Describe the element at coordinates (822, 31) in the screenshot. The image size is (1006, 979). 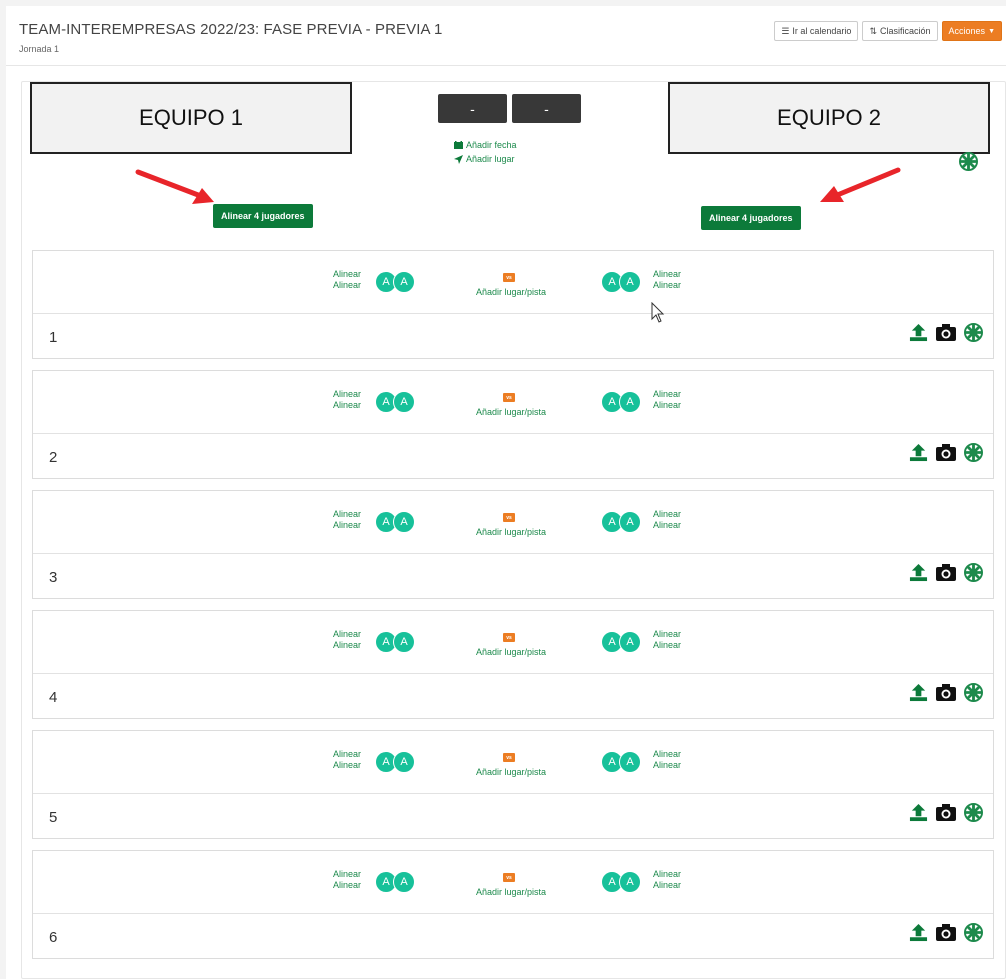
I see `calendar-button-label: Ir al calendario` at that location.